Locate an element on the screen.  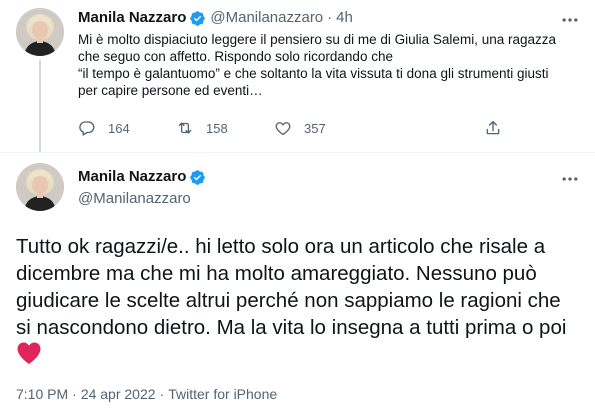
retweet-count: 158 is located at coordinates (217, 128).